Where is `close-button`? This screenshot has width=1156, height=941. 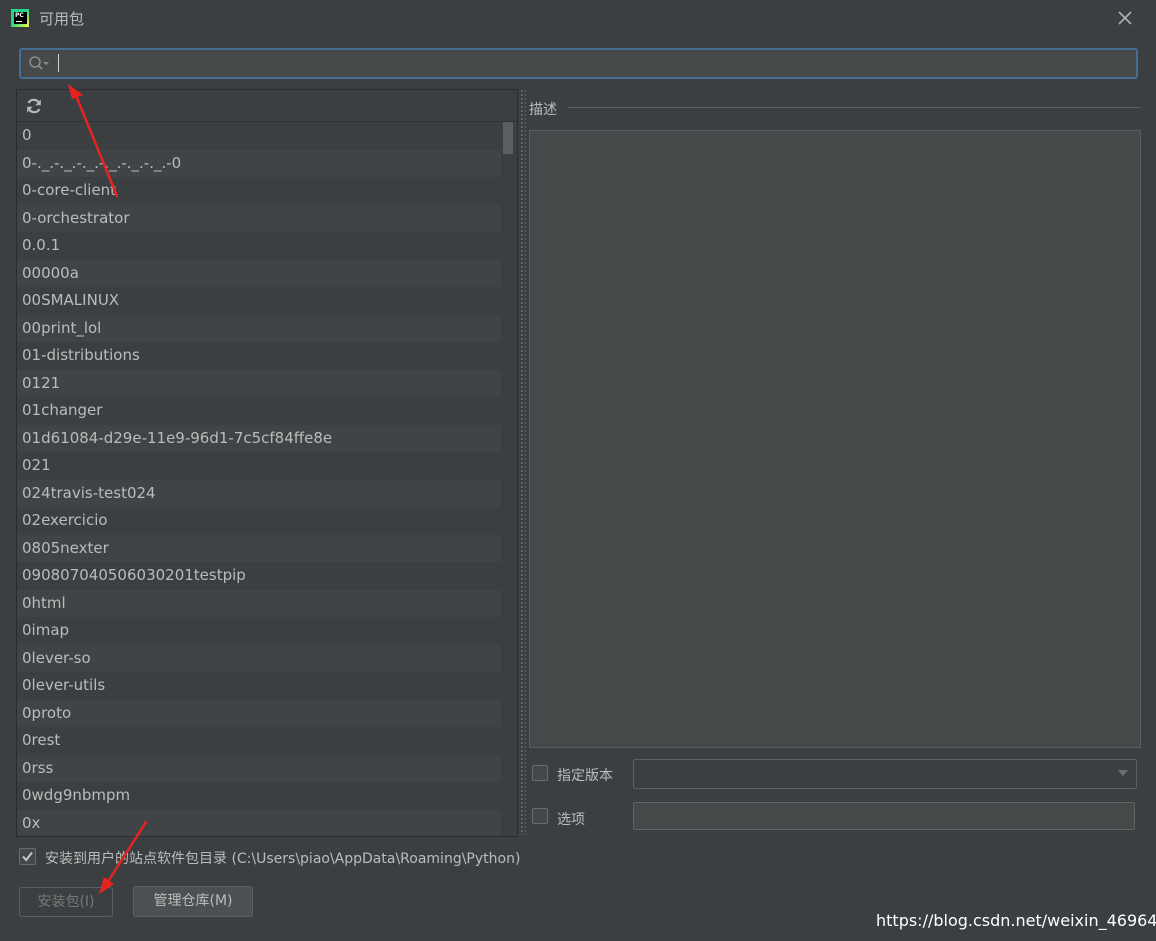 close-button is located at coordinates (1125, 18).